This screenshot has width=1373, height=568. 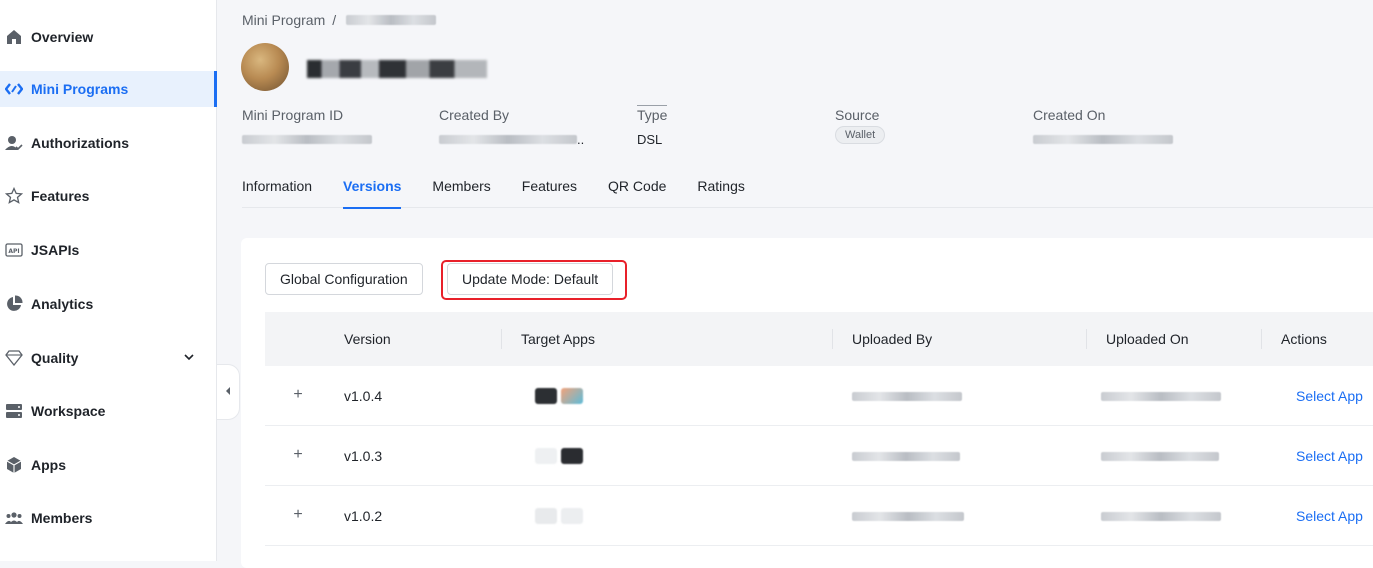 I want to click on code-icon, so click(x=14, y=89).